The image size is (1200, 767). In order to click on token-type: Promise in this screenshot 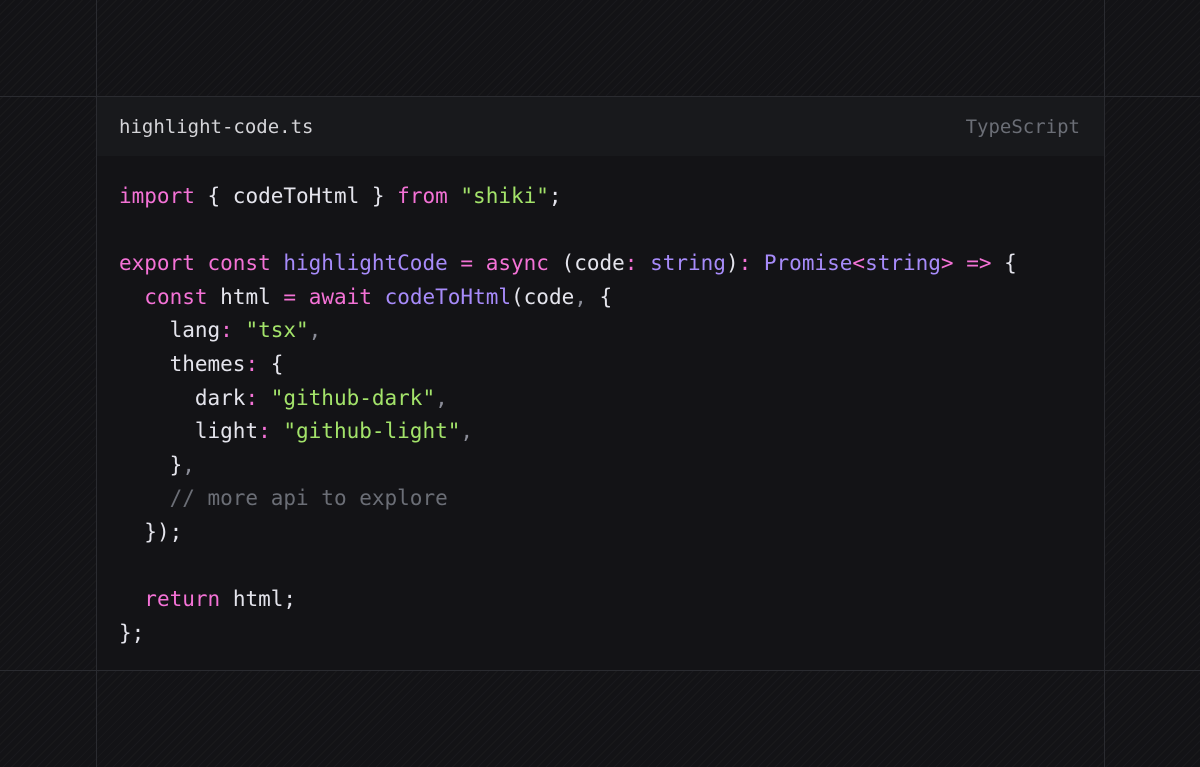, I will do `click(808, 263)`.